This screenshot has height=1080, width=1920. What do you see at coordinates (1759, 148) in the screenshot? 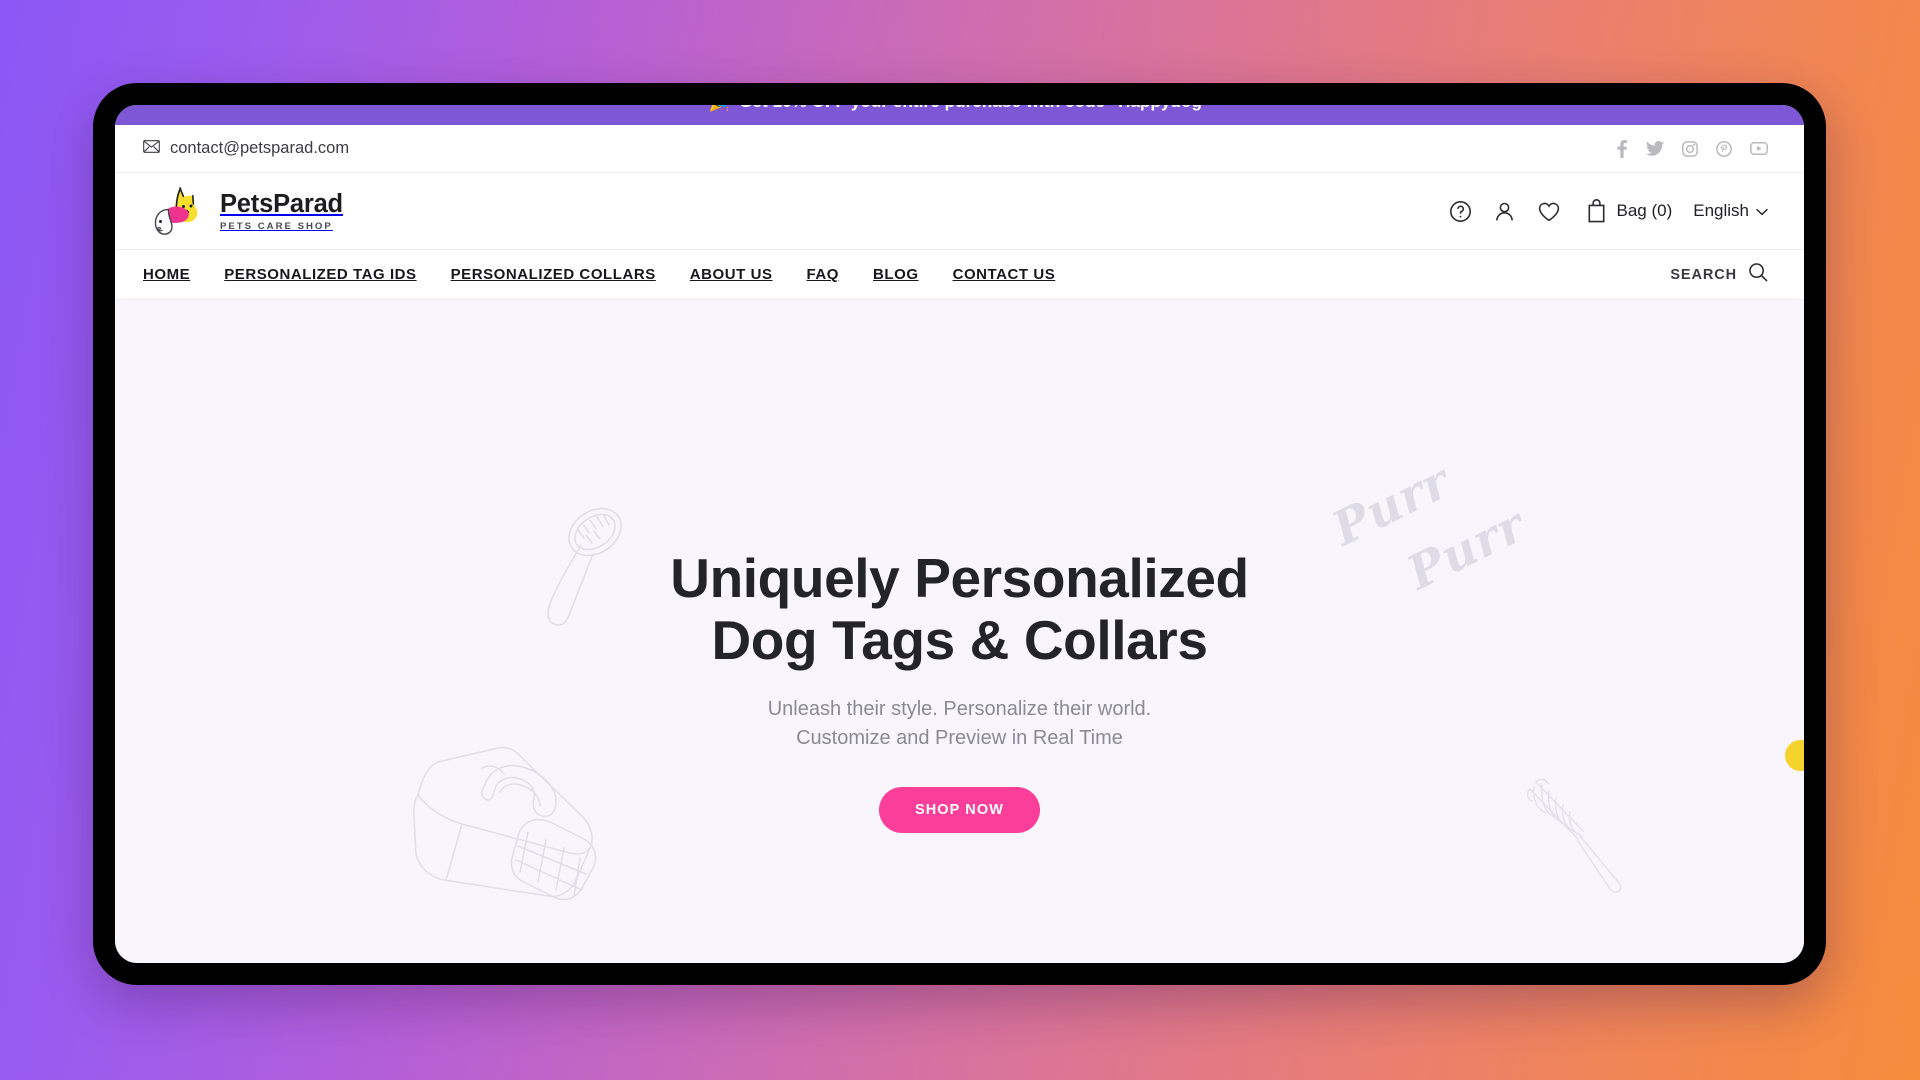
I see `youtube-icon` at bounding box center [1759, 148].